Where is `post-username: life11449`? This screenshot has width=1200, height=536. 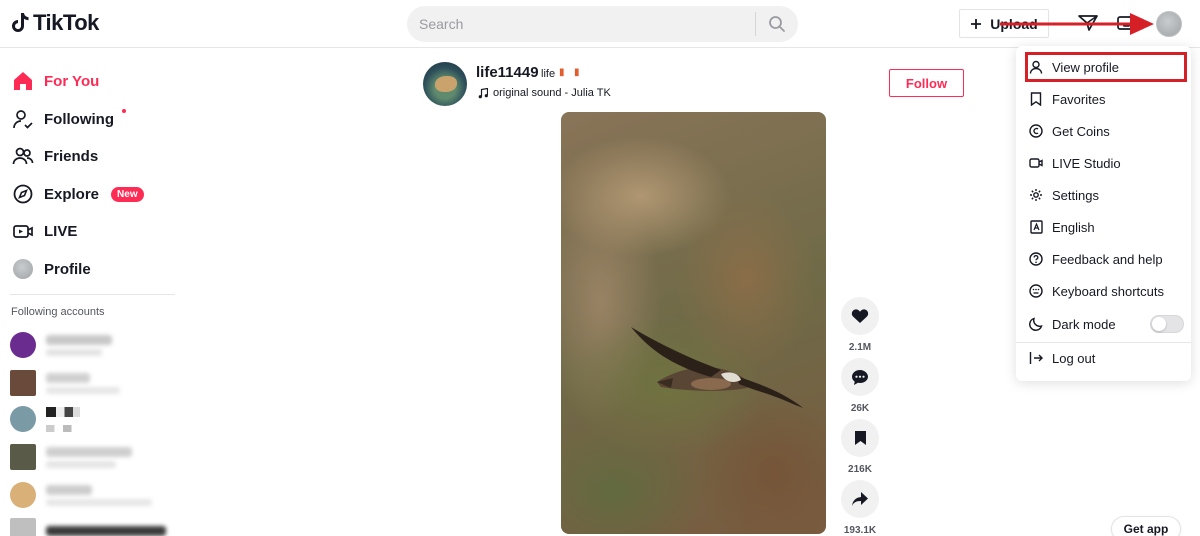 post-username: life11449 is located at coordinates (507, 72).